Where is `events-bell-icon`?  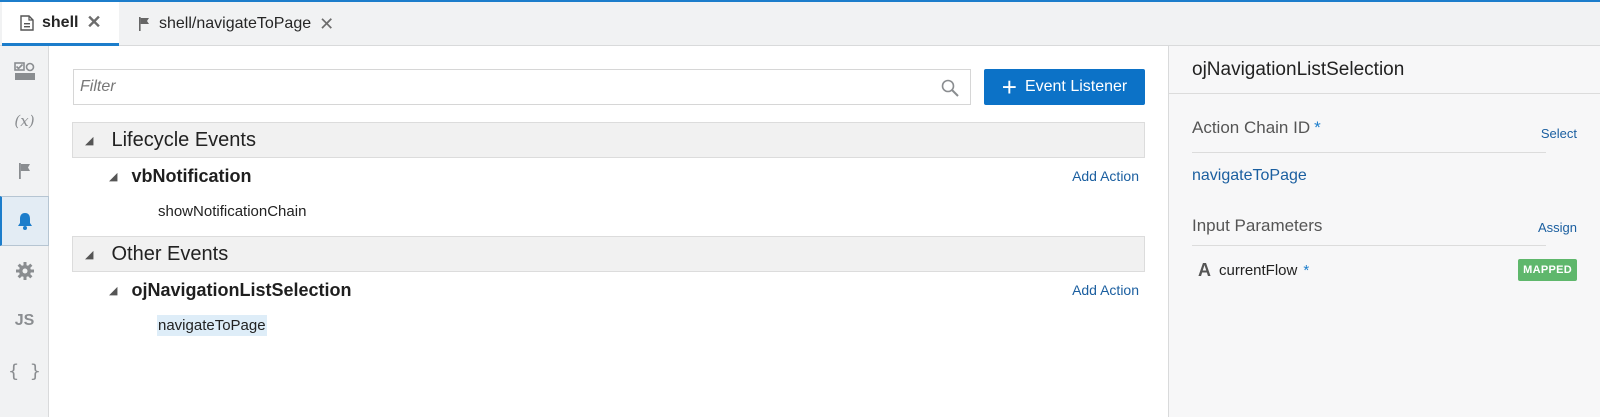 events-bell-icon is located at coordinates (25, 221).